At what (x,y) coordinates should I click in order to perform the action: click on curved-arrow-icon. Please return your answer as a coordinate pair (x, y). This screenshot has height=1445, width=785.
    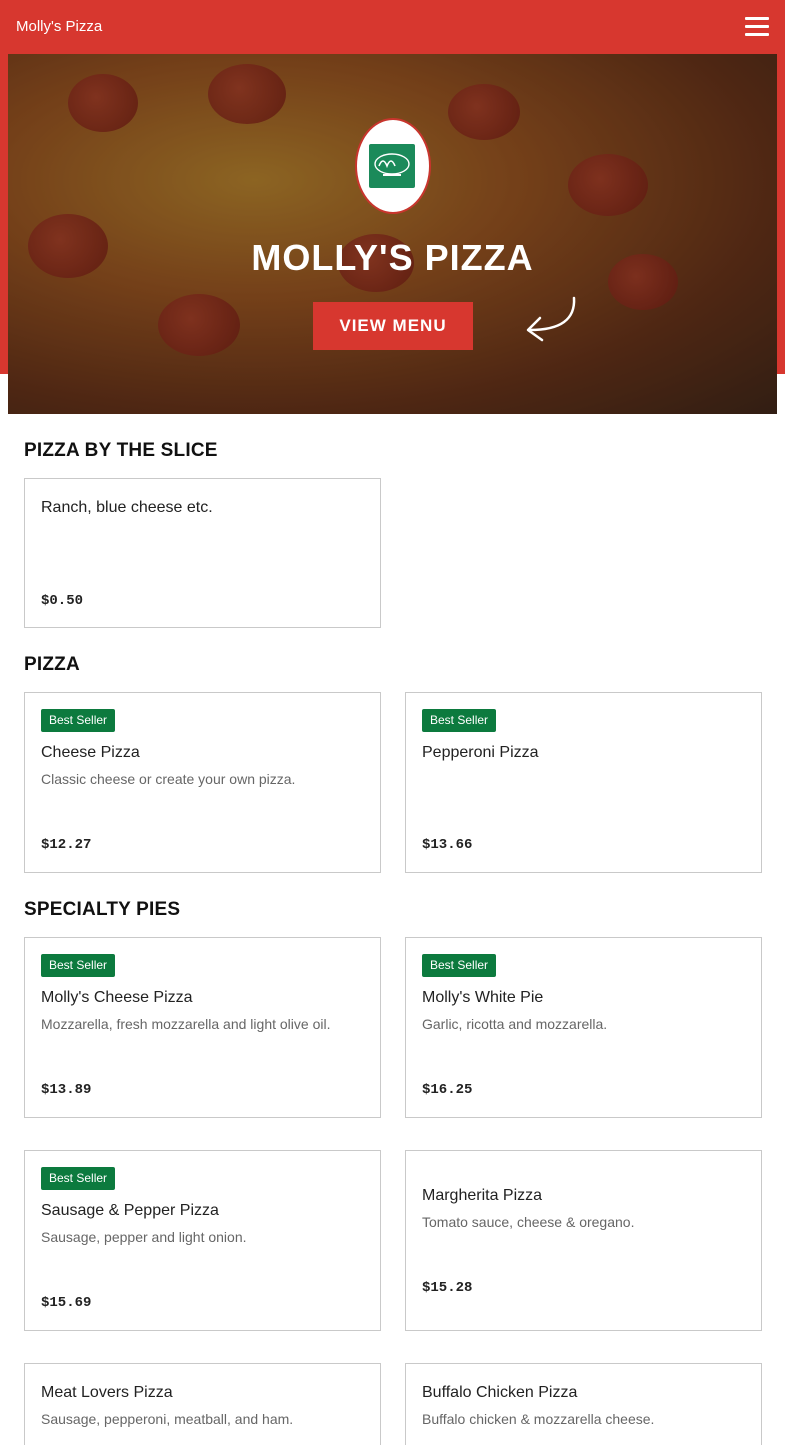
    Looking at the image, I should click on (551, 319).